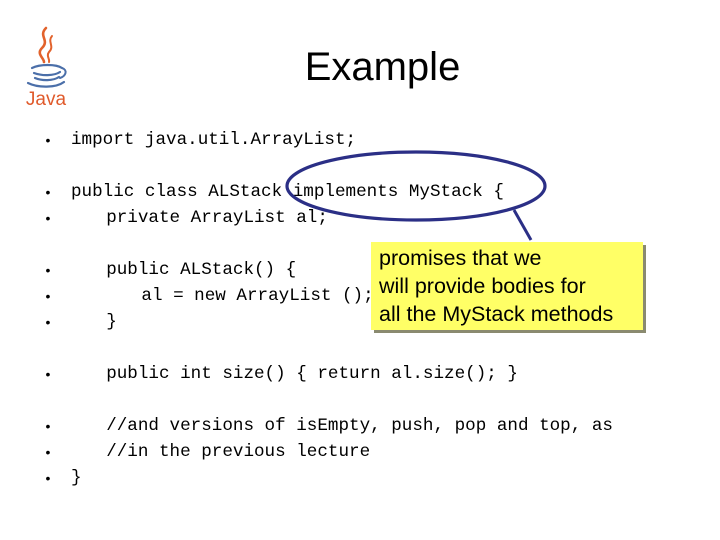  Describe the element at coordinates (522, 225) in the screenshot. I see `callout-connector-line` at that location.